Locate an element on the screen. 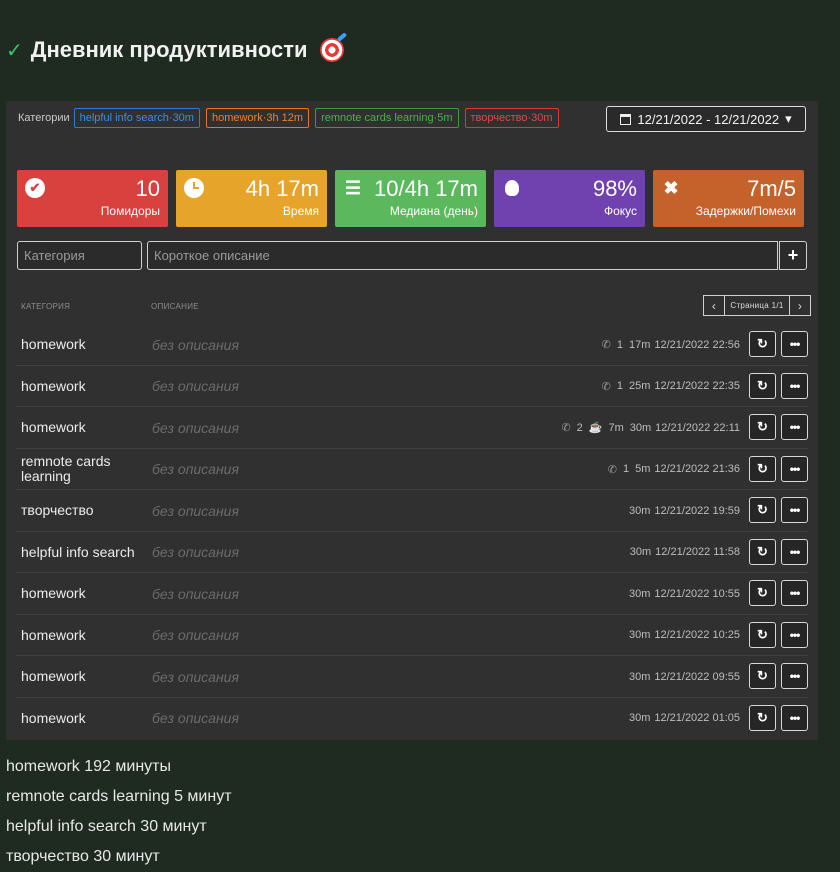 The image size is (840, 872). summary-line: homework 192 минуты is located at coordinates (88, 766).